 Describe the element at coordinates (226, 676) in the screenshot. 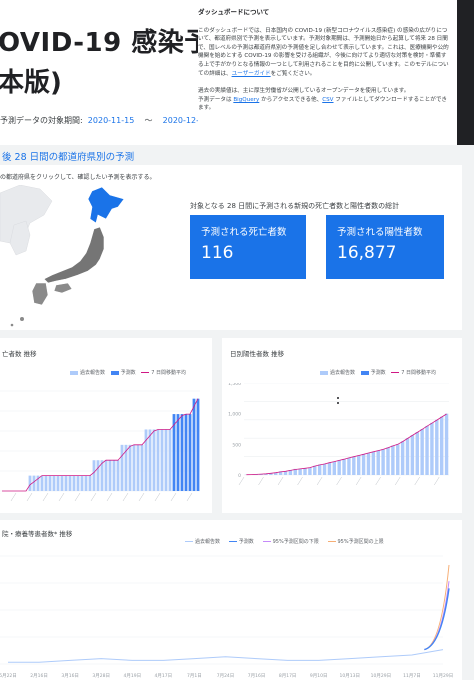

I see `x-tick-label: 7月24日` at that location.